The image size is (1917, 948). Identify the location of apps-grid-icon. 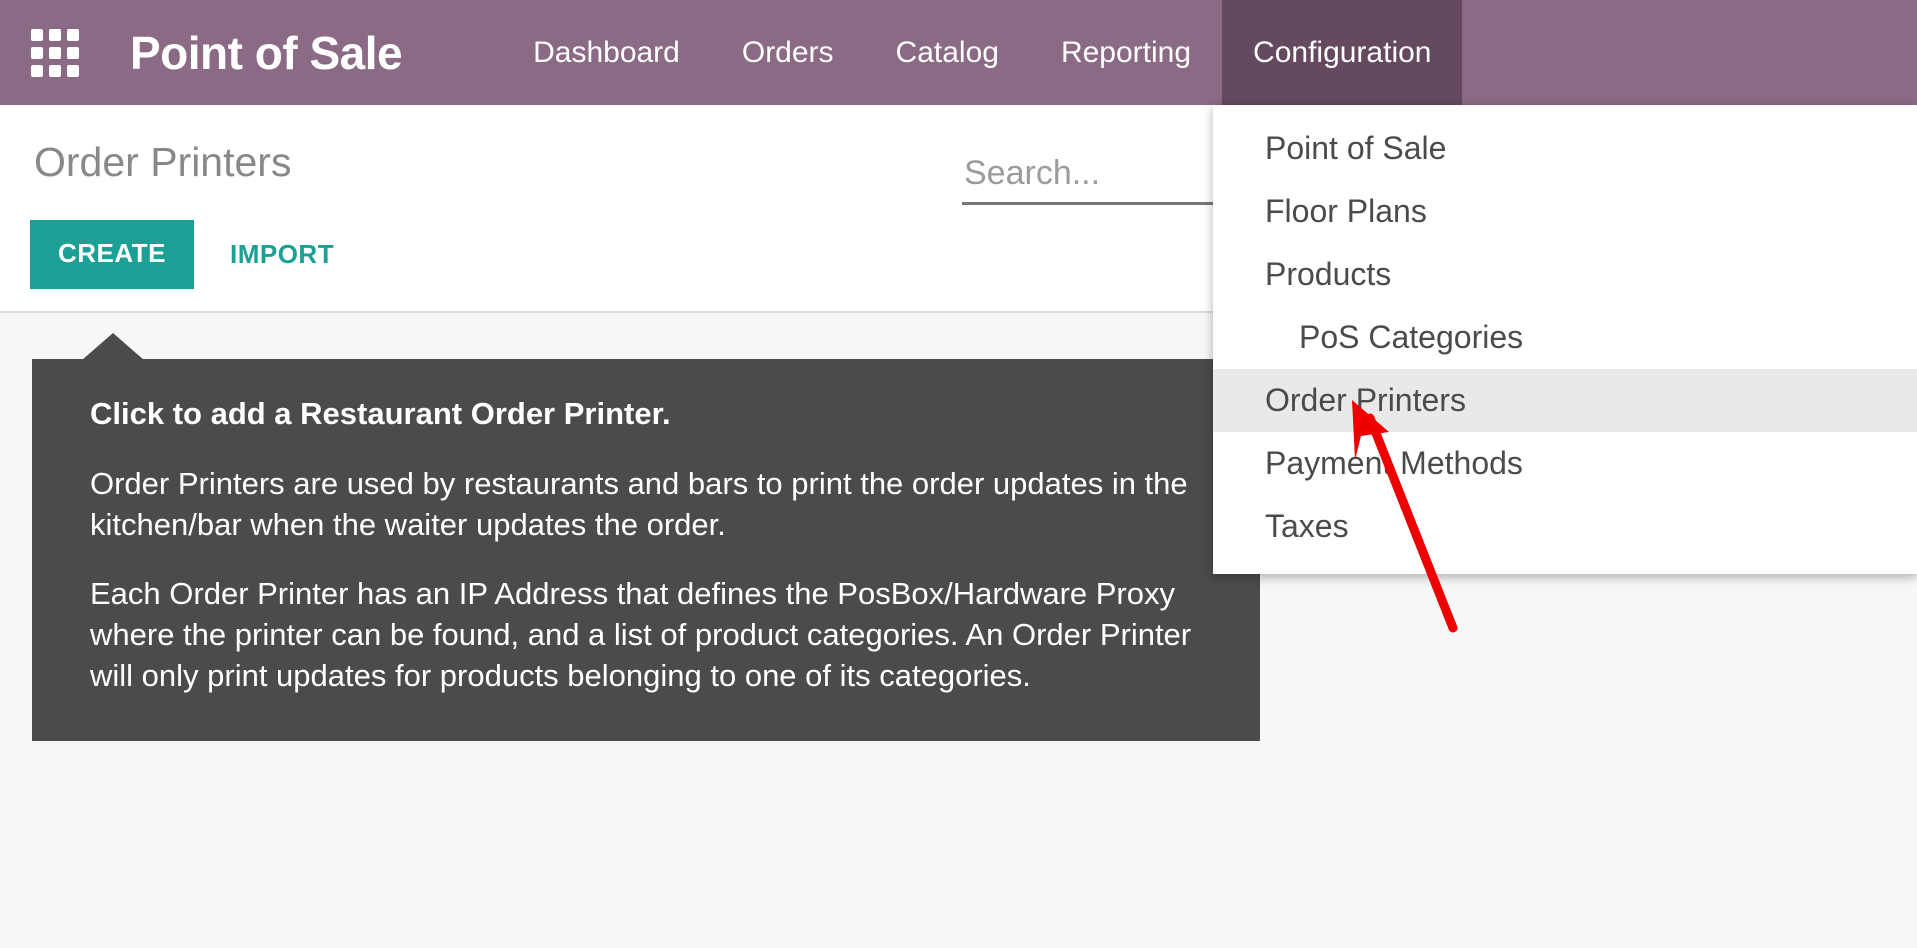
(55, 53).